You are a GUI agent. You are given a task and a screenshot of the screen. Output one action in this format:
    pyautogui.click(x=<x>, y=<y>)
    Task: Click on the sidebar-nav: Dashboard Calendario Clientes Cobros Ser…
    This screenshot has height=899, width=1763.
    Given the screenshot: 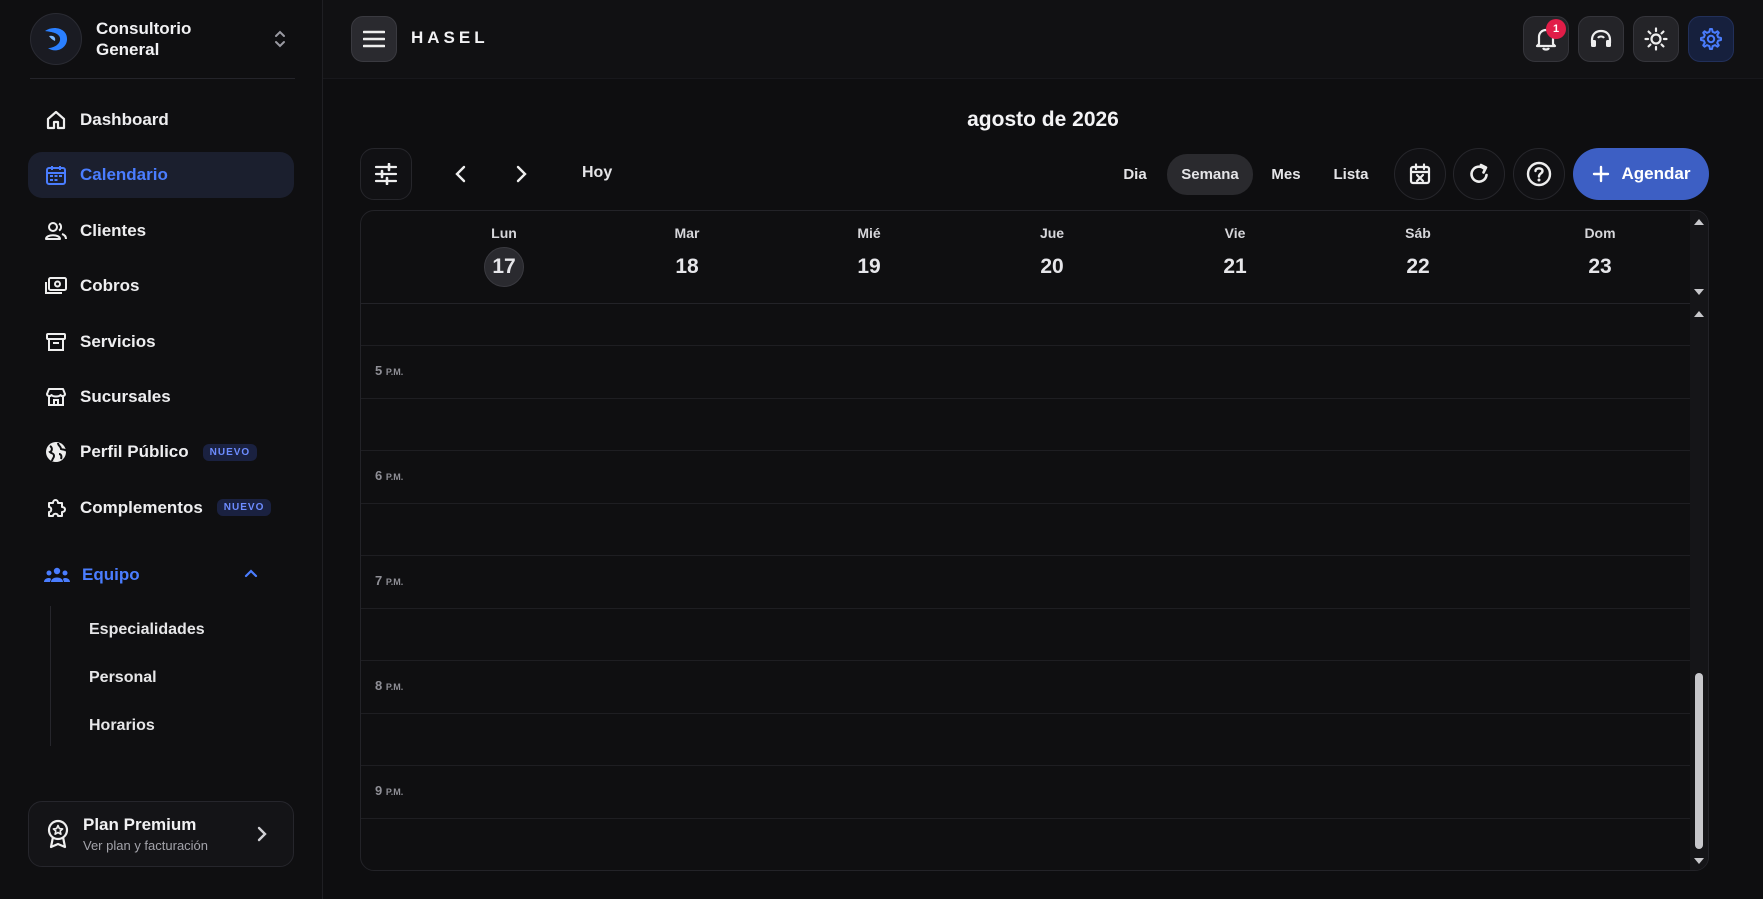 What is the action you would take?
    pyautogui.click(x=161, y=318)
    